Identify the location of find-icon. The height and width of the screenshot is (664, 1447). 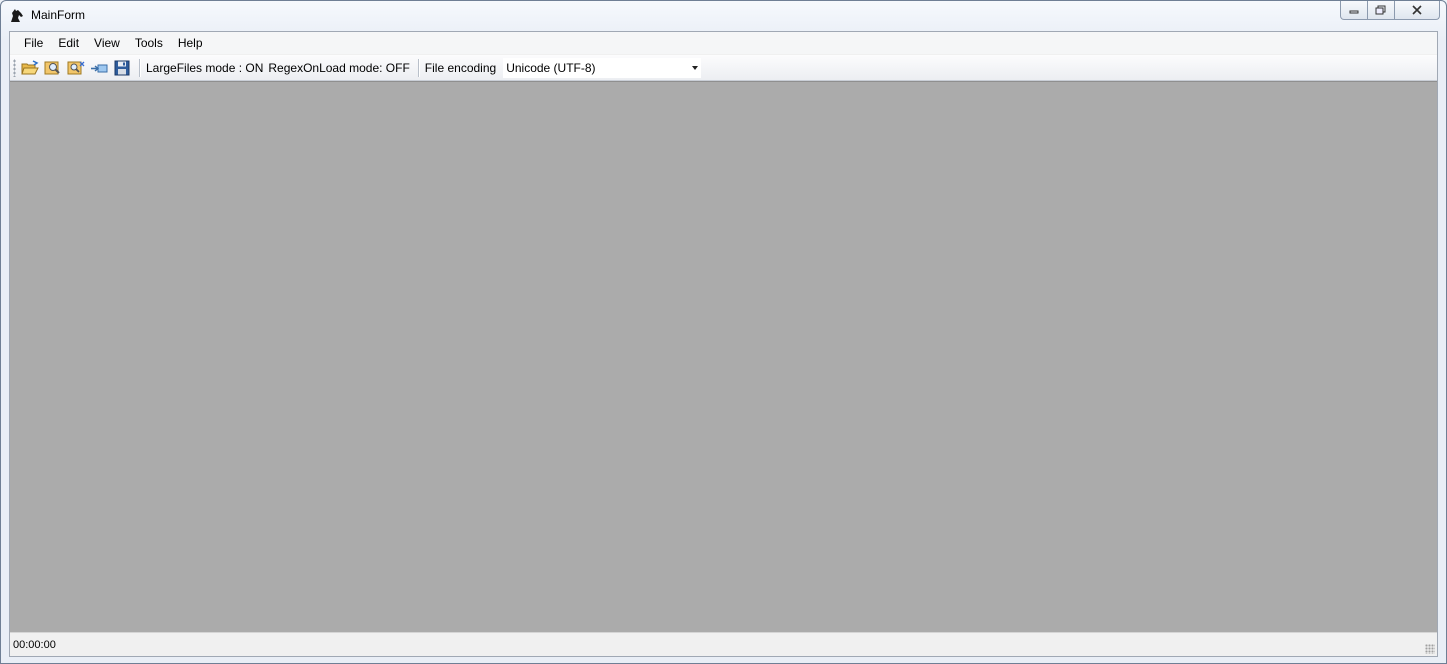
(52, 67).